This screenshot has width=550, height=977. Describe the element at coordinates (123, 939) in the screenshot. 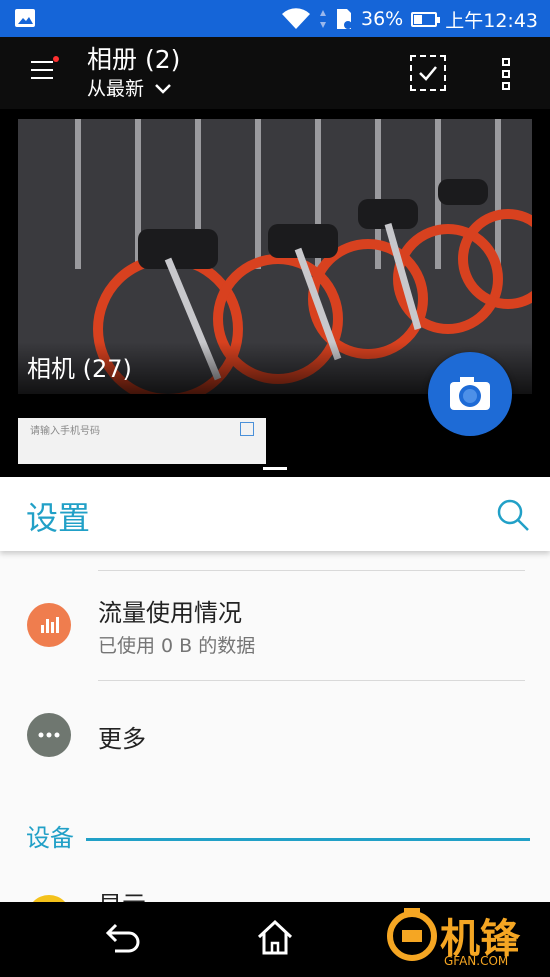

I see `back-icon` at that location.